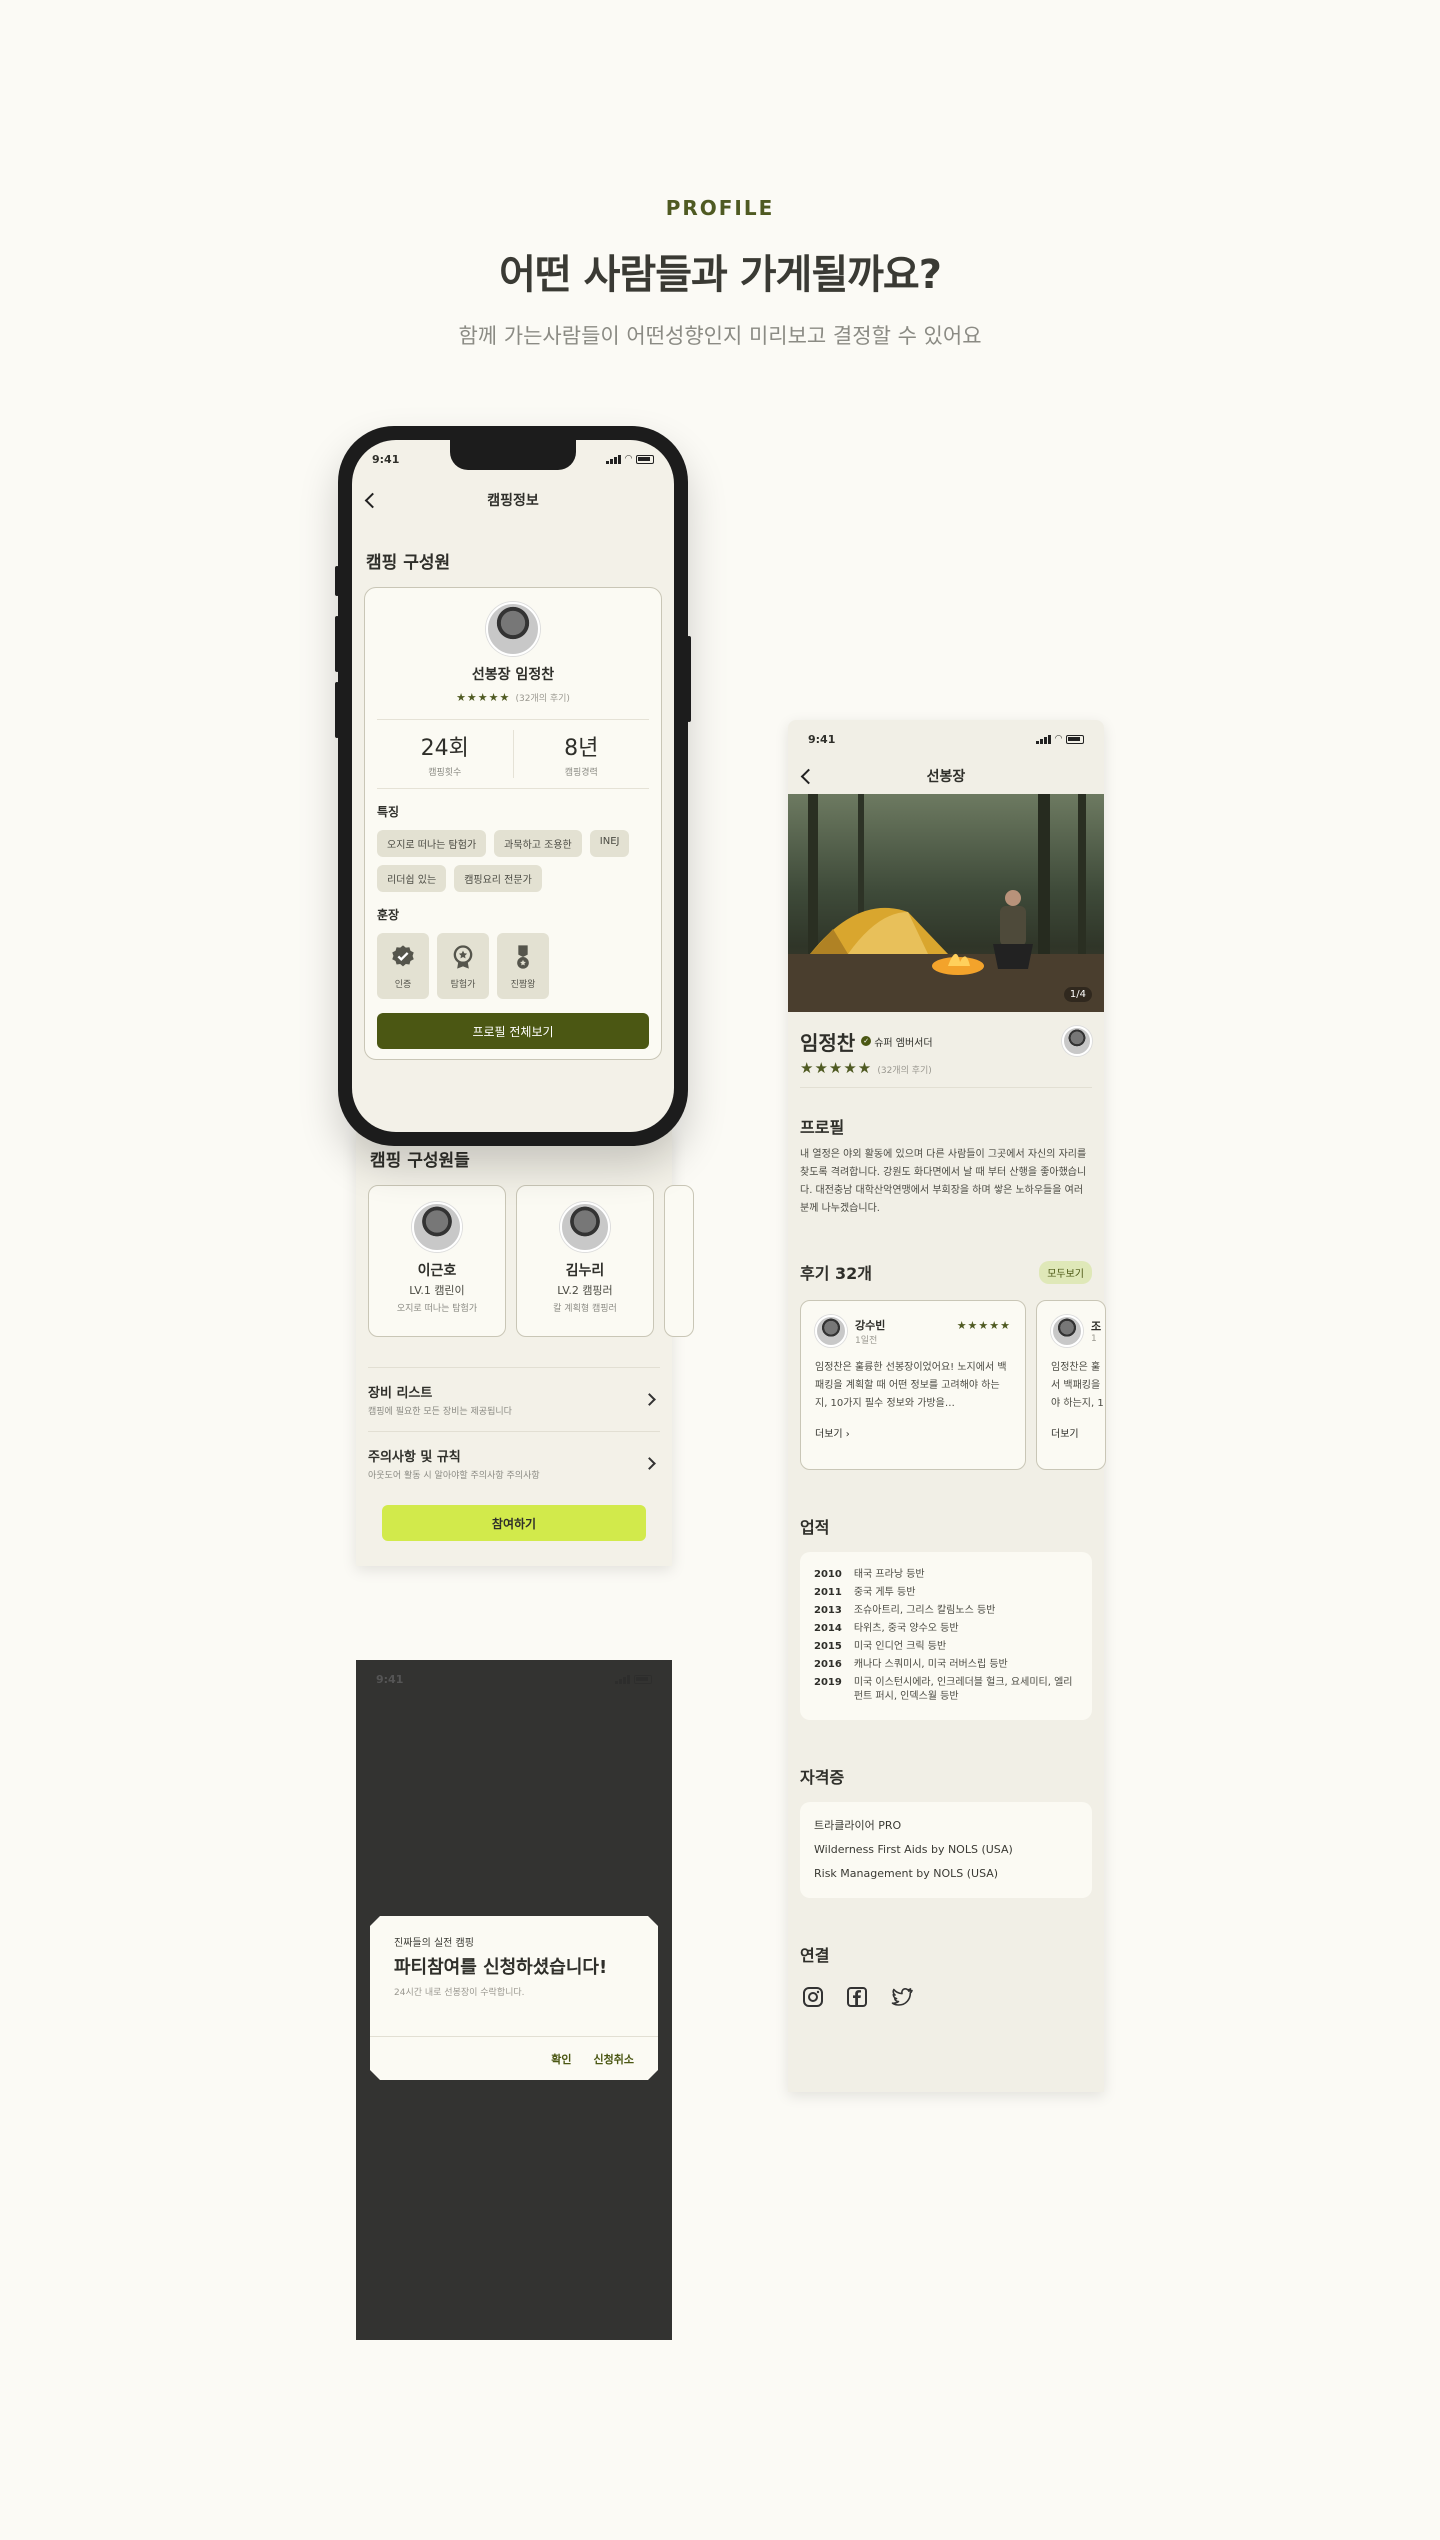 This screenshot has width=1440, height=2540. Describe the element at coordinates (514, 1399) in the screenshot. I see `gear-list-row: 장비 리스트 캠핑에 필요한 모든 장비는 제공됩니다` at that location.